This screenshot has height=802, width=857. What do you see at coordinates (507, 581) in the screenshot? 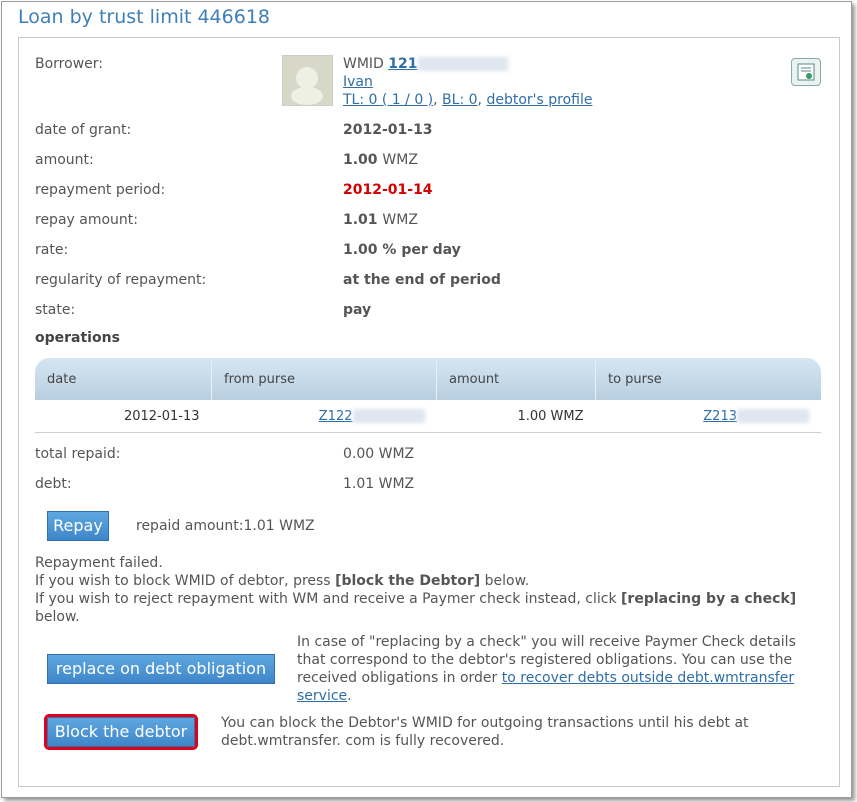
I see `message-line-2-end: below.` at bounding box center [507, 581].